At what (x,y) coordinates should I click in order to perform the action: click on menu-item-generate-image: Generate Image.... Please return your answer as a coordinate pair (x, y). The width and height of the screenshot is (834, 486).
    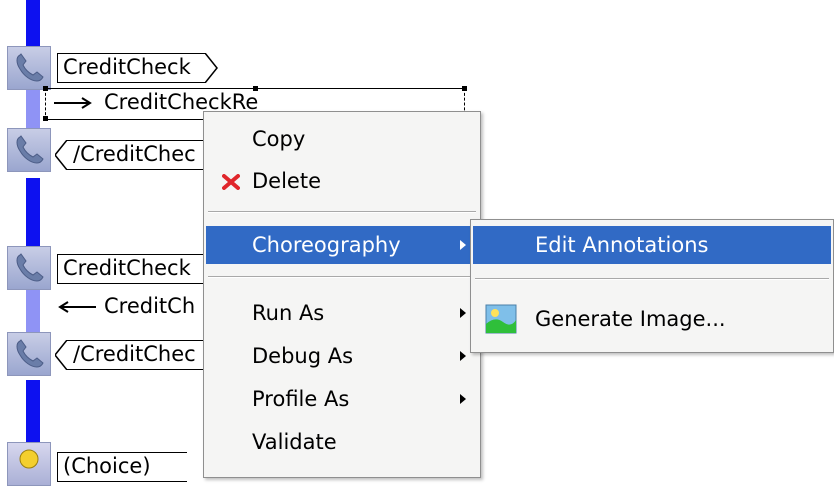
    Looking at the image, I should click on (652, 319).